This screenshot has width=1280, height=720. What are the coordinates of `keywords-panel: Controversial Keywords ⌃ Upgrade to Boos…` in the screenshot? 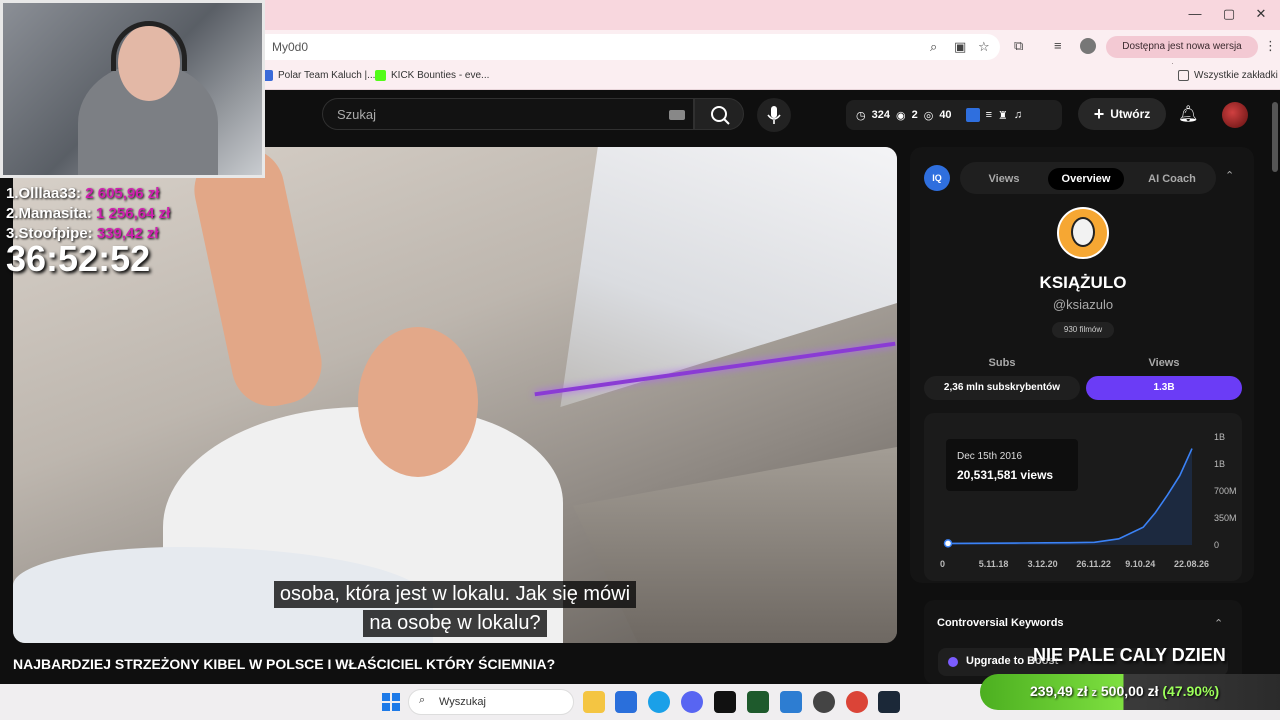 It's located at (1083, 642).